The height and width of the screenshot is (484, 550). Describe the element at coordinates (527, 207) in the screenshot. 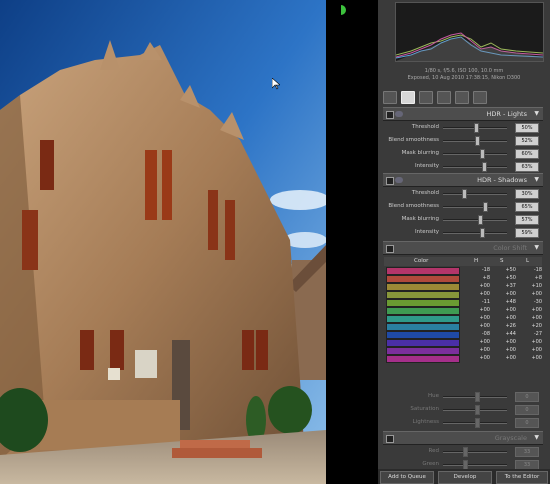

I see `slider-value-field: 65%` at that location.